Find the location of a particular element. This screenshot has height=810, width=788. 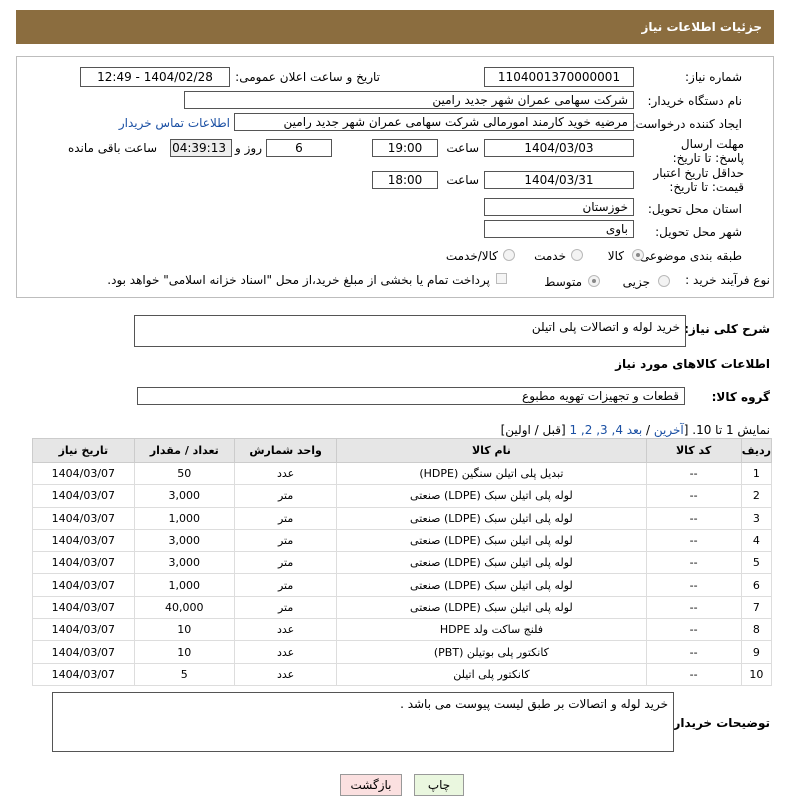

table-row: 10 -- کانکتور پلی اتیلن عدد 5 1404/03/07 is located at coordinates (402, 674).